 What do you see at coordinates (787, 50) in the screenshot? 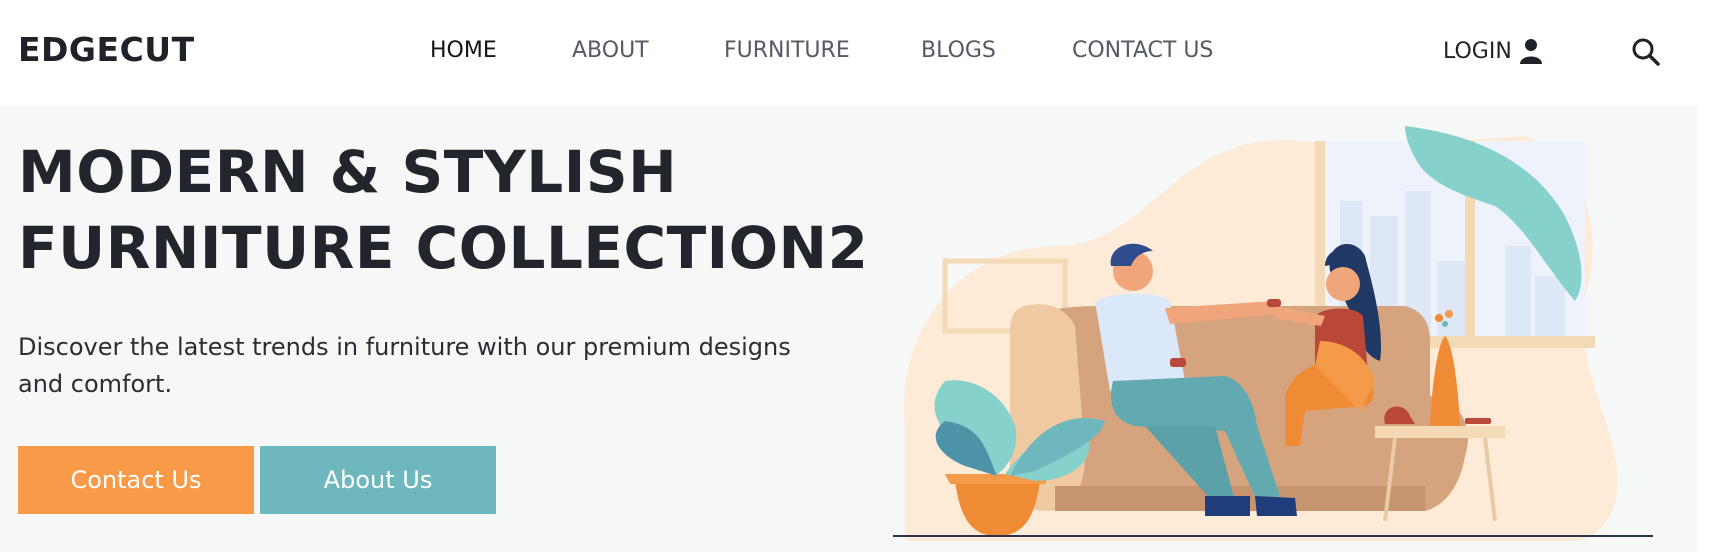
I see `nav-link-furniture: FURNITURE` at bounding box center [787, 50].